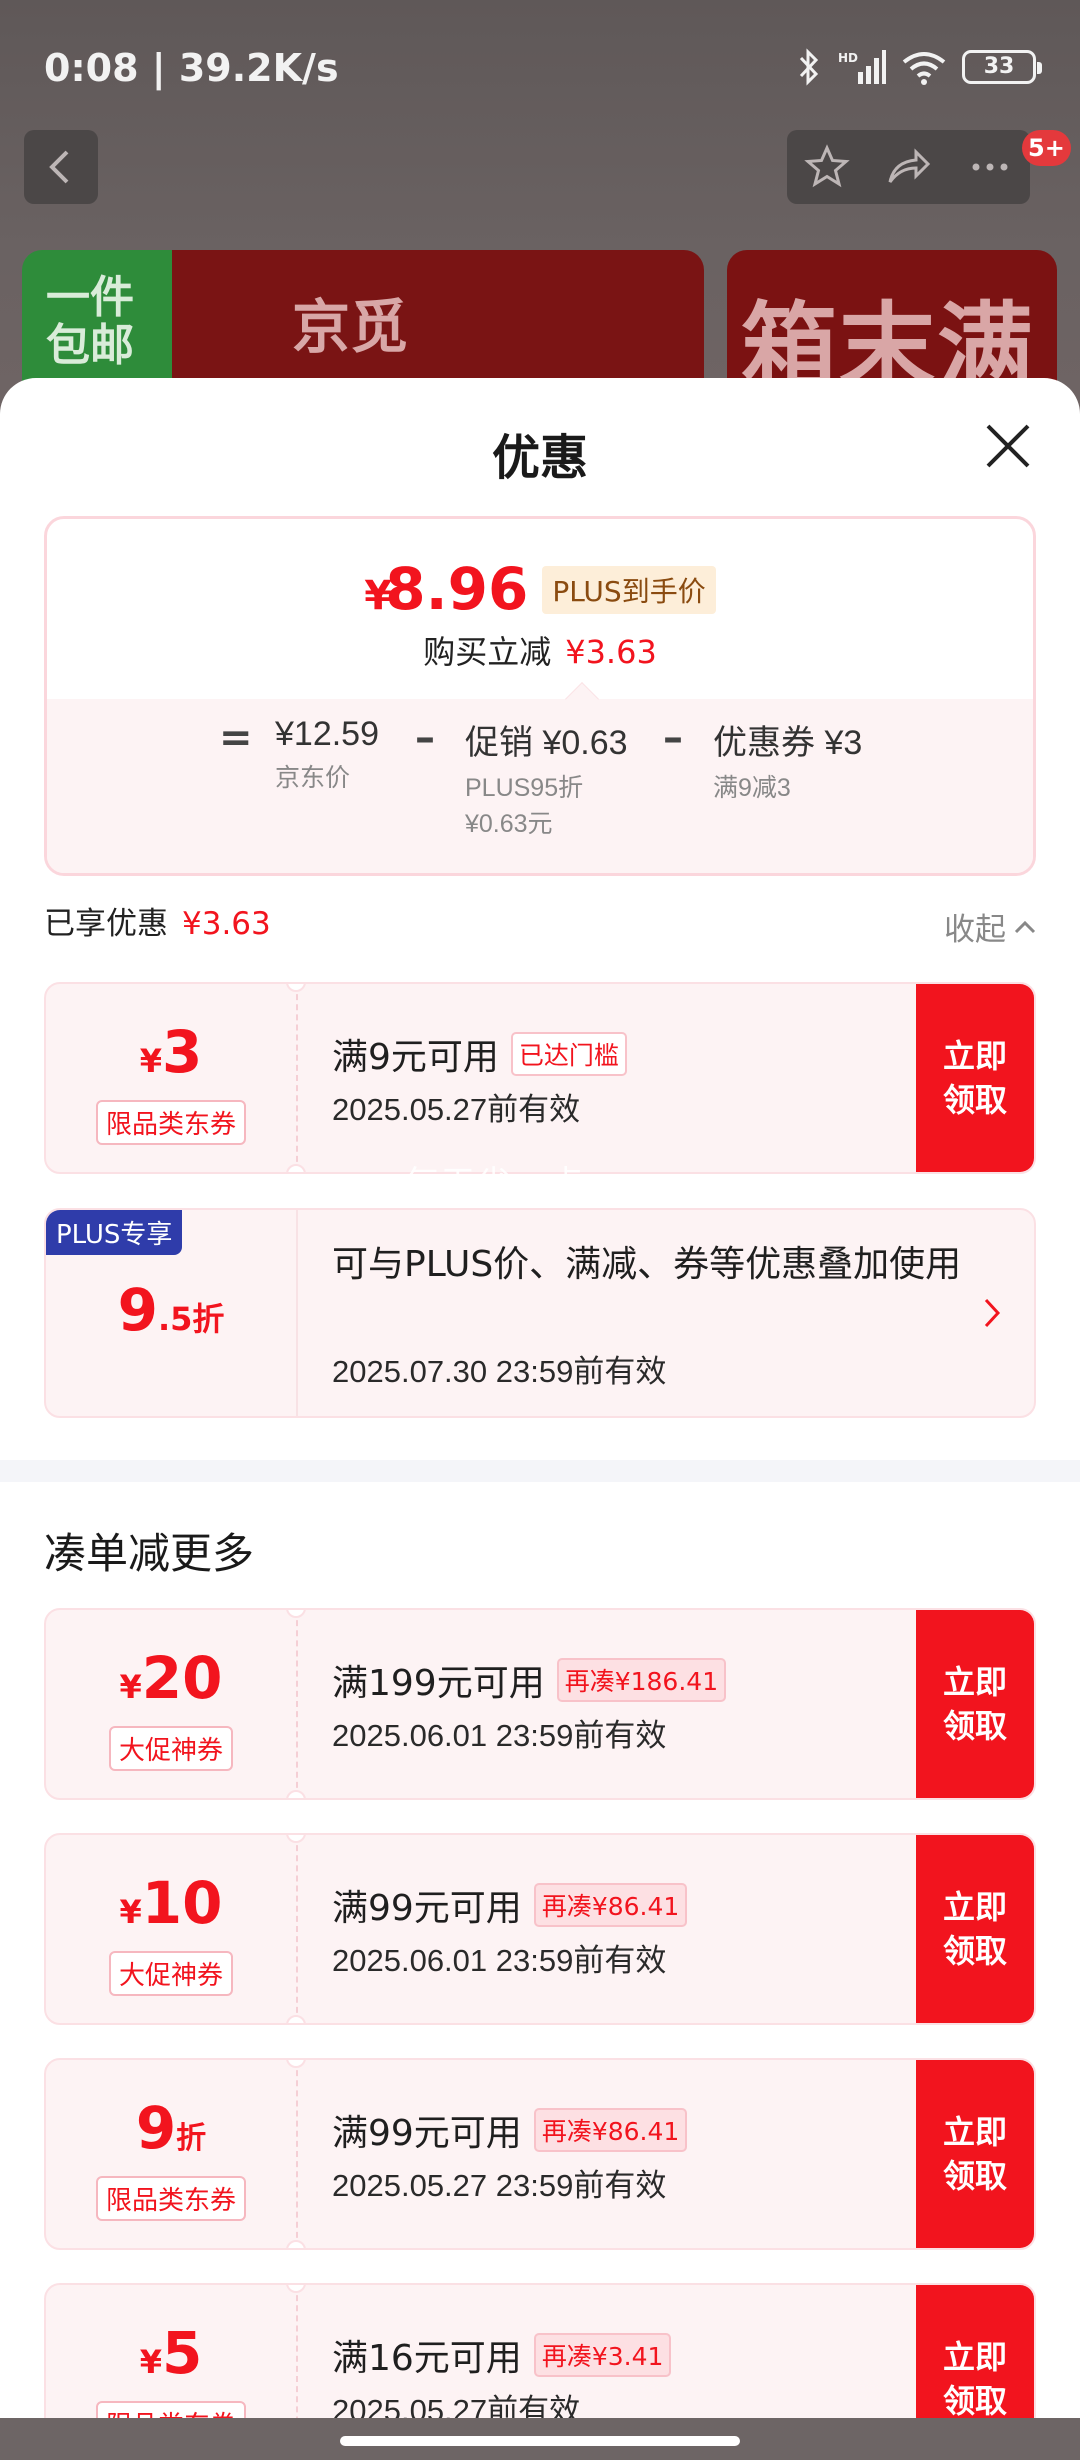  I want to click on coupon-amount-number: 3, so click(182, 1052).